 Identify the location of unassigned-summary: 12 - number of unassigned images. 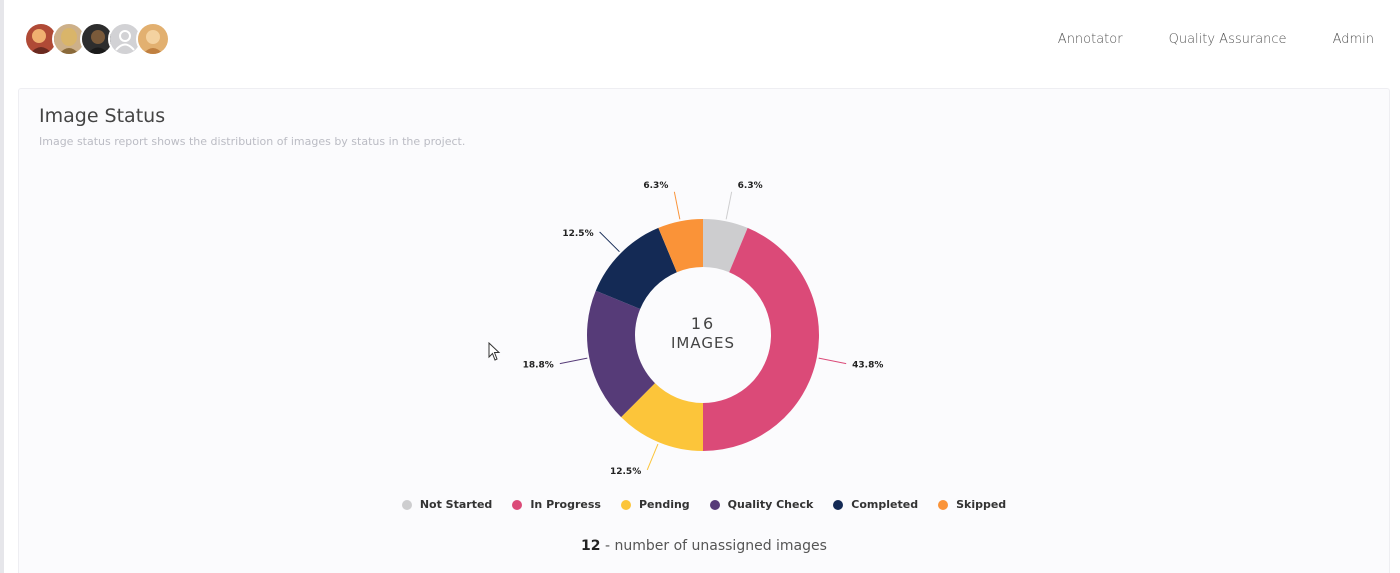
(704, 546).